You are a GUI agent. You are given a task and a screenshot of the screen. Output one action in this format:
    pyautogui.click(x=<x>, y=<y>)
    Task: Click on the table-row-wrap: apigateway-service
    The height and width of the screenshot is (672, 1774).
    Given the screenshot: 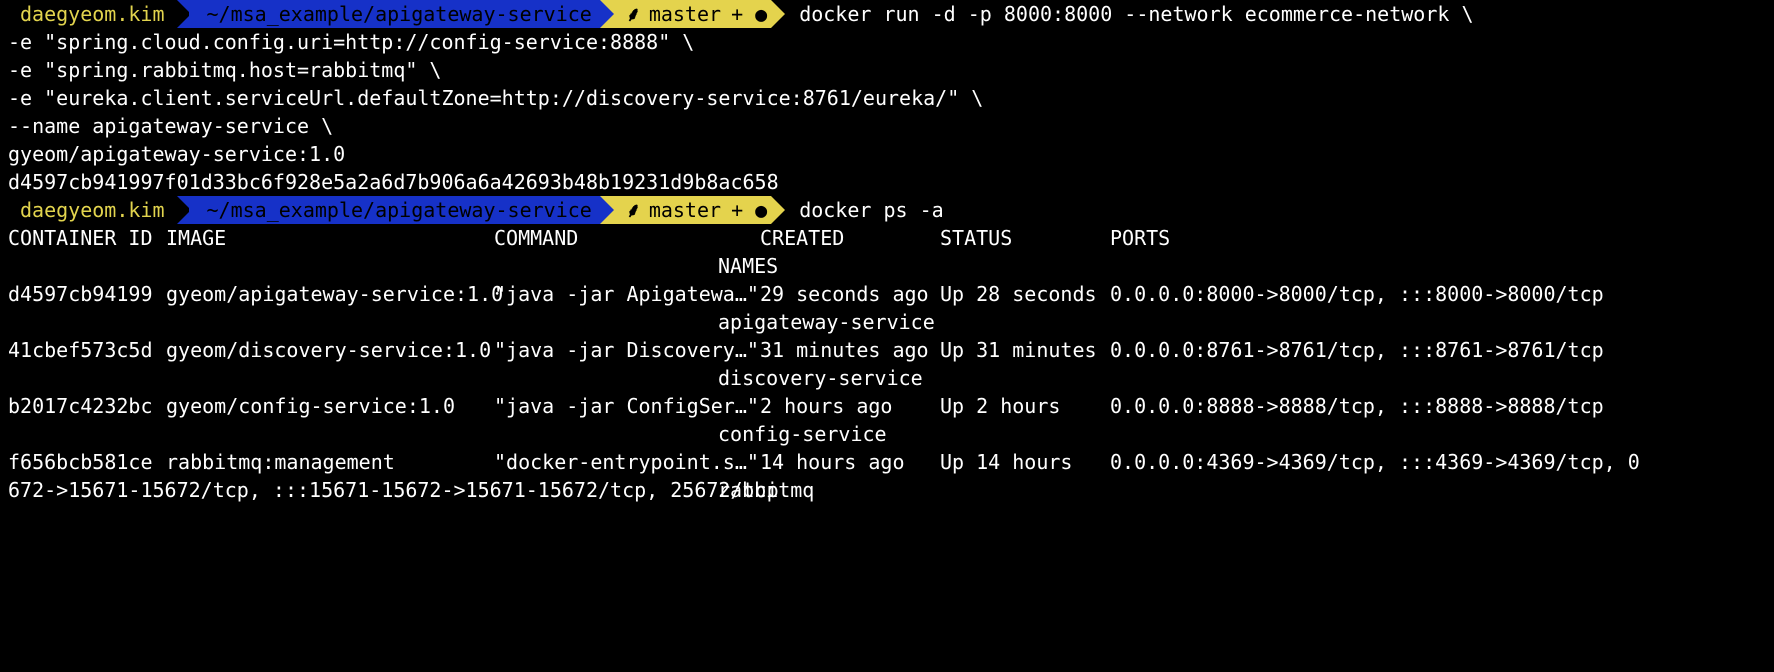 What is the action you would take?
    pyautogui.click(x=891, y=322)
    